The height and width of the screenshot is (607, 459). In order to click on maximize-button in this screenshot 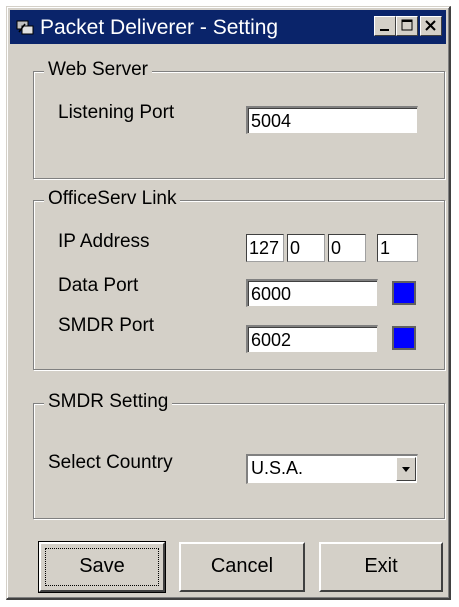, I will do `click(407, 26)`.